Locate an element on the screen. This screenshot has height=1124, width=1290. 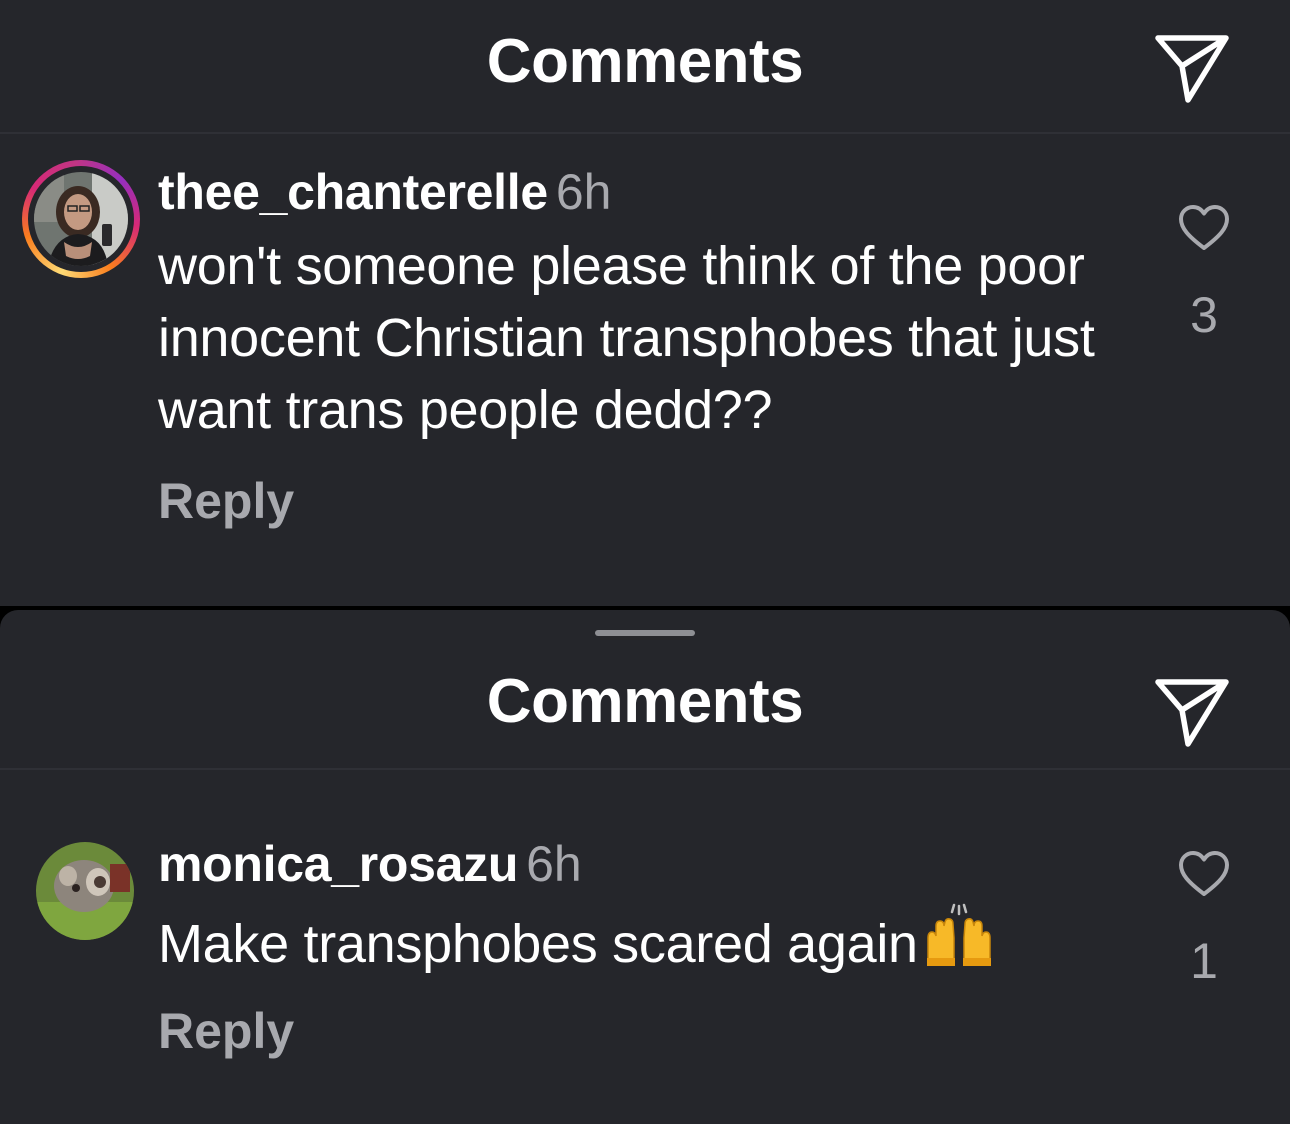
username-link: monica_rosazu is located at coordinates (338, 864).